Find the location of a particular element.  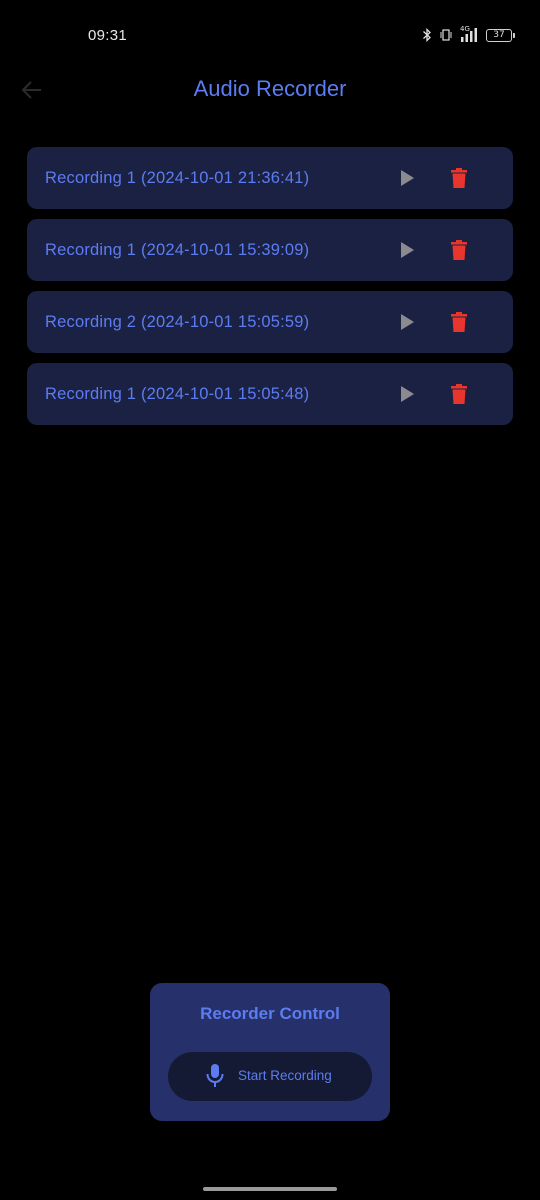

vibrate-icon is located at coordinates (446, 35).